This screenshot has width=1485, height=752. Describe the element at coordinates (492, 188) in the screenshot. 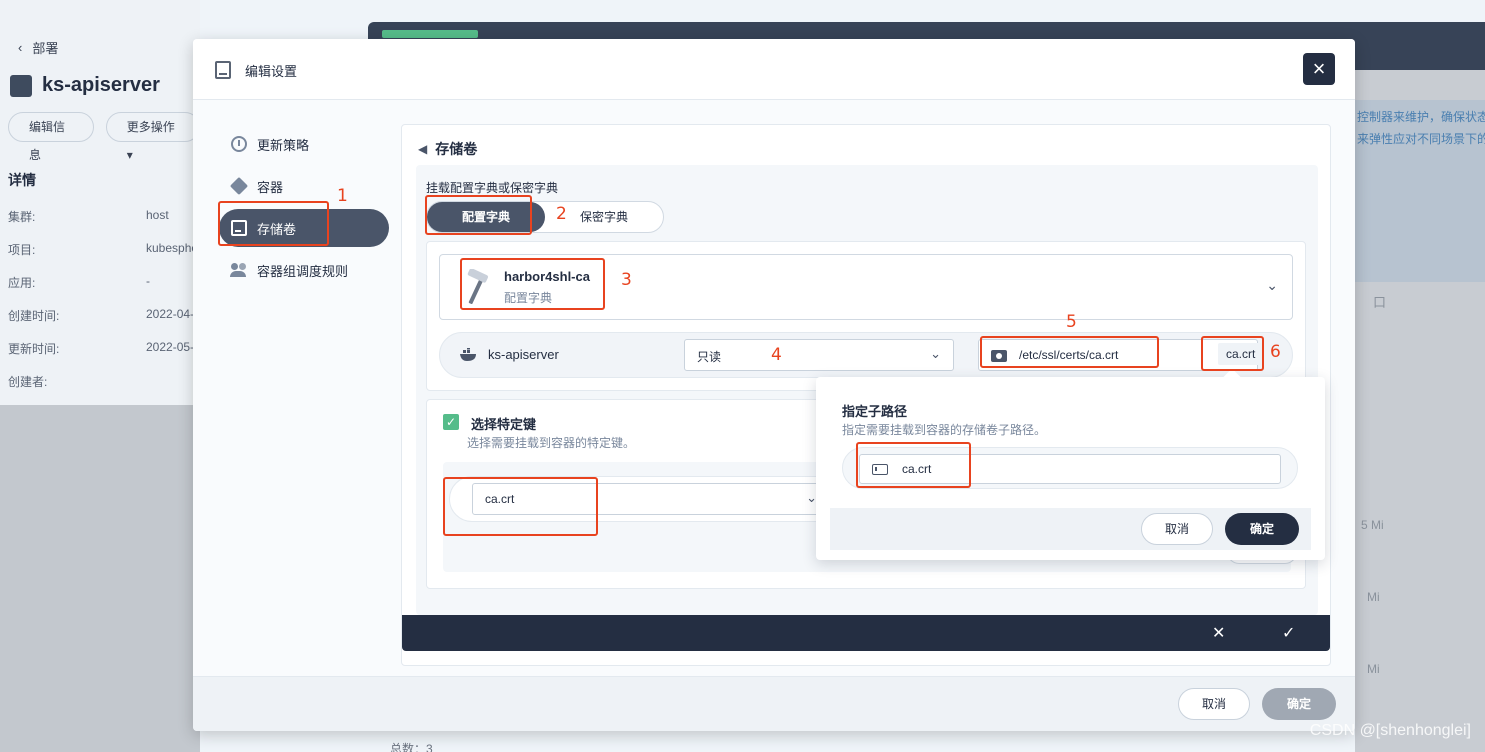

I see `mount-label: 挂载配置字典或保密字典` at that location.